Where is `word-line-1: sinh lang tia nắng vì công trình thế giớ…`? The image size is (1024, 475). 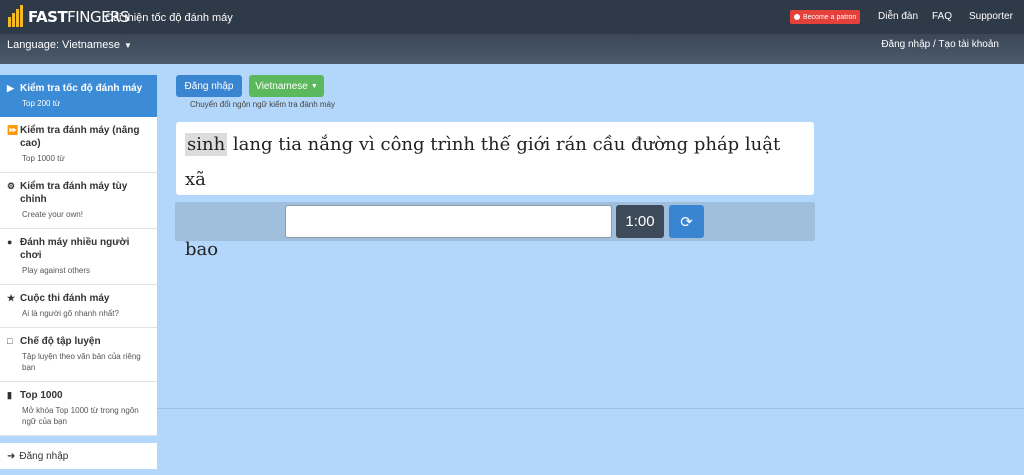 word-line-1: sinh lang tia nắng vì công trình thế giớ… is located at coordinates (495, 162).